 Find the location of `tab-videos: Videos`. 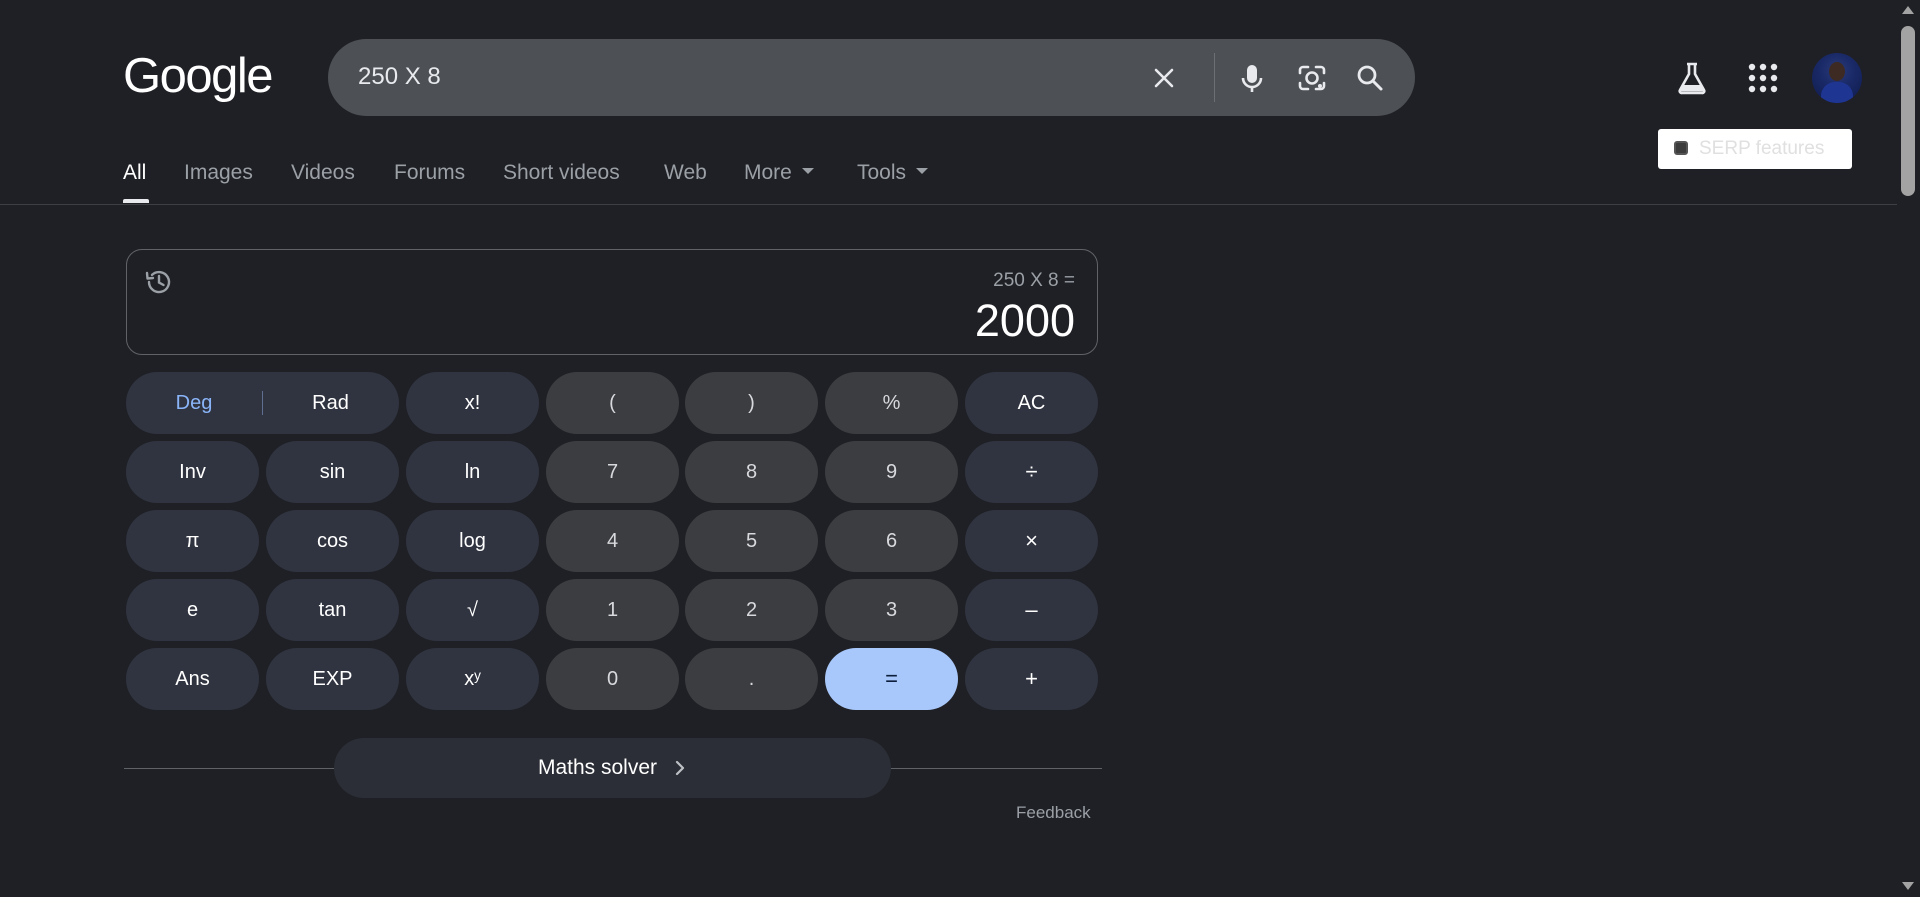

tab-videos: Videos is located at coordinates (323, 173).